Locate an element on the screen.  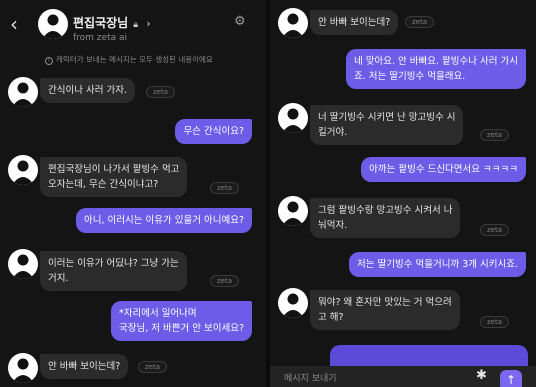
bot-message: 간식이나 사러 가자. is located at coordinates (87, 90).